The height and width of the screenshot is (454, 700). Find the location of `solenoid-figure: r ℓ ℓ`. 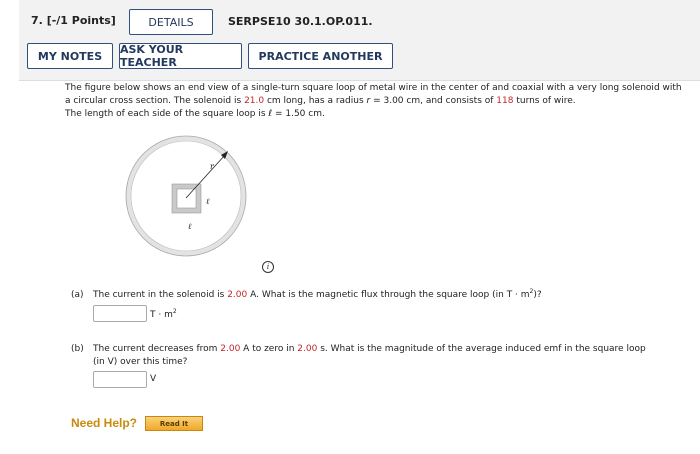

solenoid-figure: r ℓ ℓ is located at coordinates (186, 196).